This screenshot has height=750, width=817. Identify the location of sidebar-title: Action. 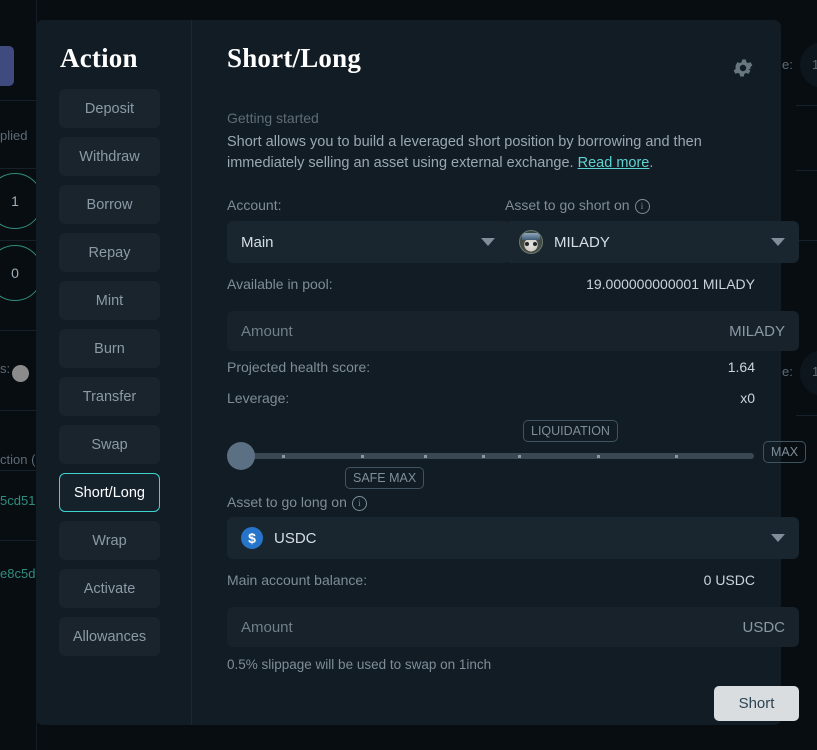
(99, 58).